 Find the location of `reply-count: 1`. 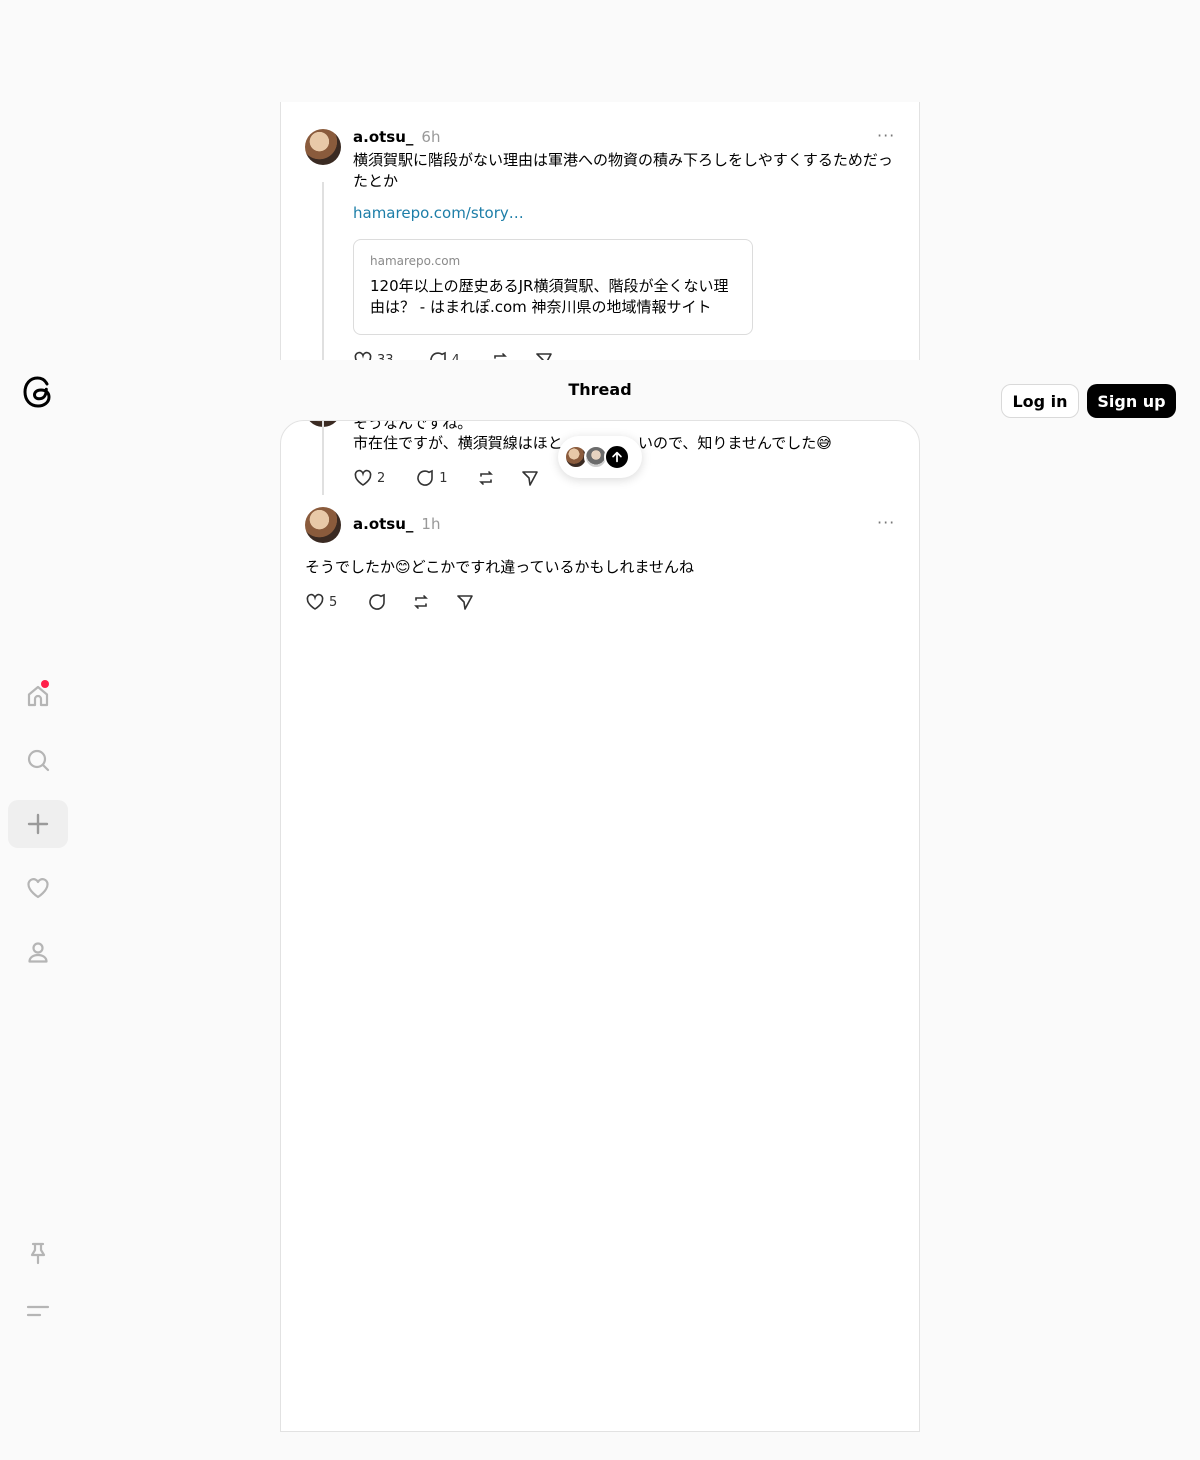

reply-count: 1 is located at coordinates (443, 478).